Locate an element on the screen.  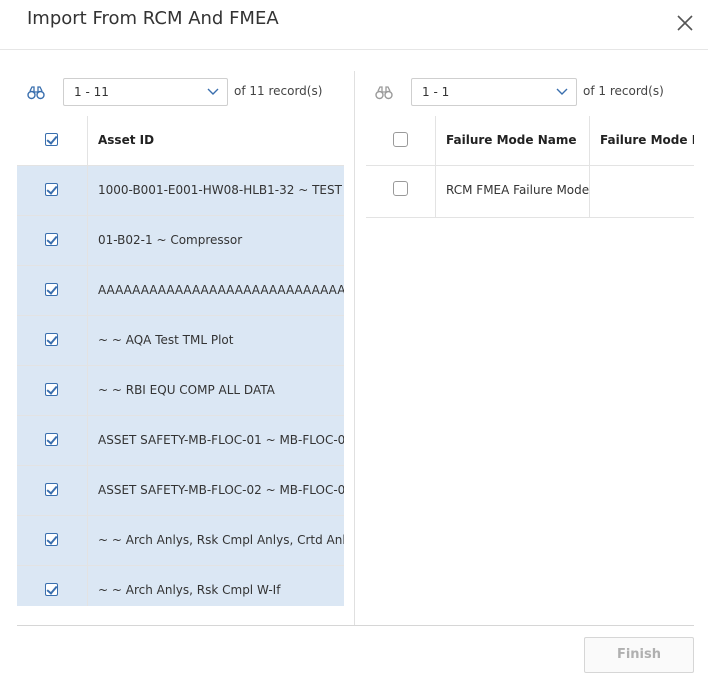
left-page-range-value: 1 - 11 is located at coordinates (91, 92).